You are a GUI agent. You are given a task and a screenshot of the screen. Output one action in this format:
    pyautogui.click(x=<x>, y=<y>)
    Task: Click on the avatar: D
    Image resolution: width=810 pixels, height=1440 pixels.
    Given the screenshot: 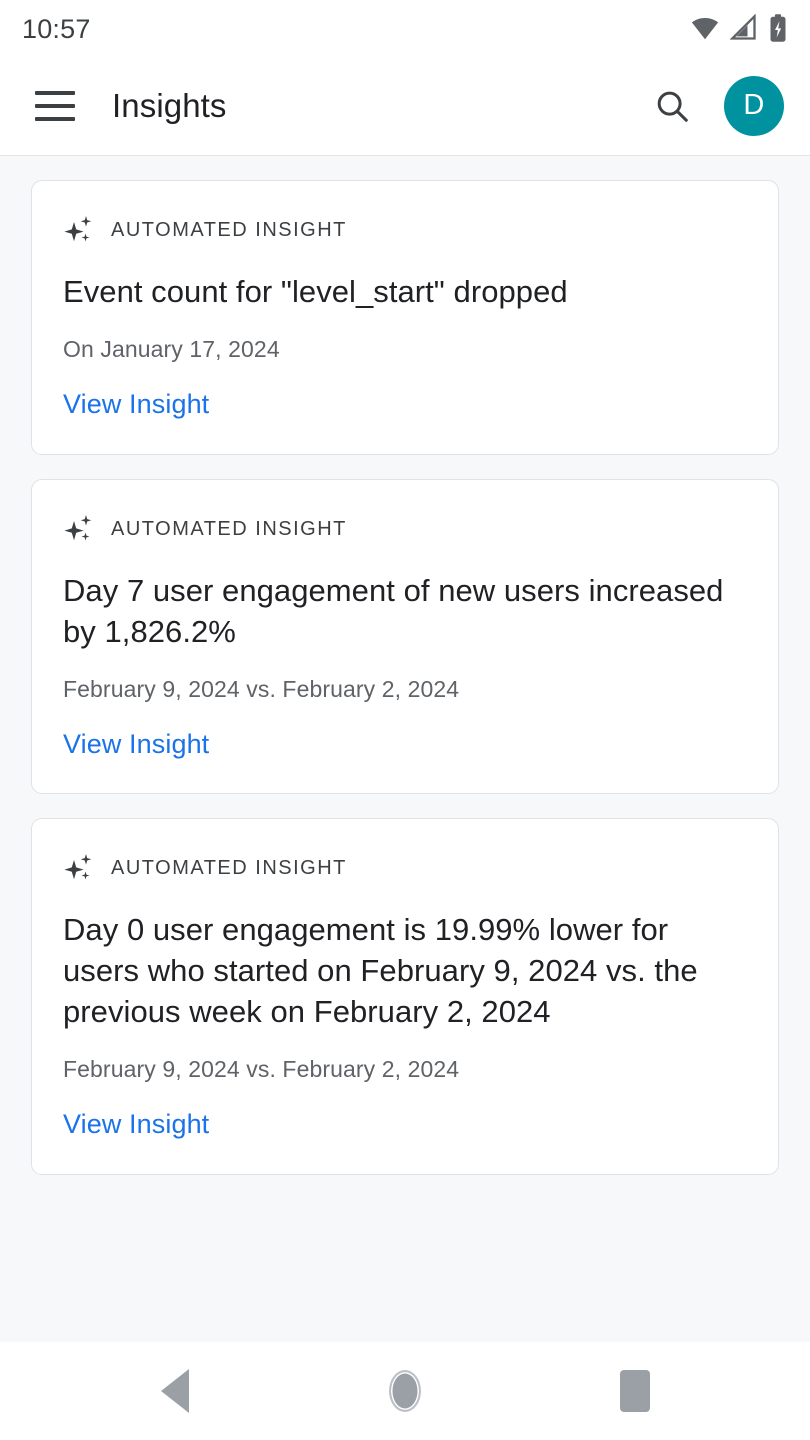 What is the action you would take?
    pyautogui.click(x=754, y=105)
    